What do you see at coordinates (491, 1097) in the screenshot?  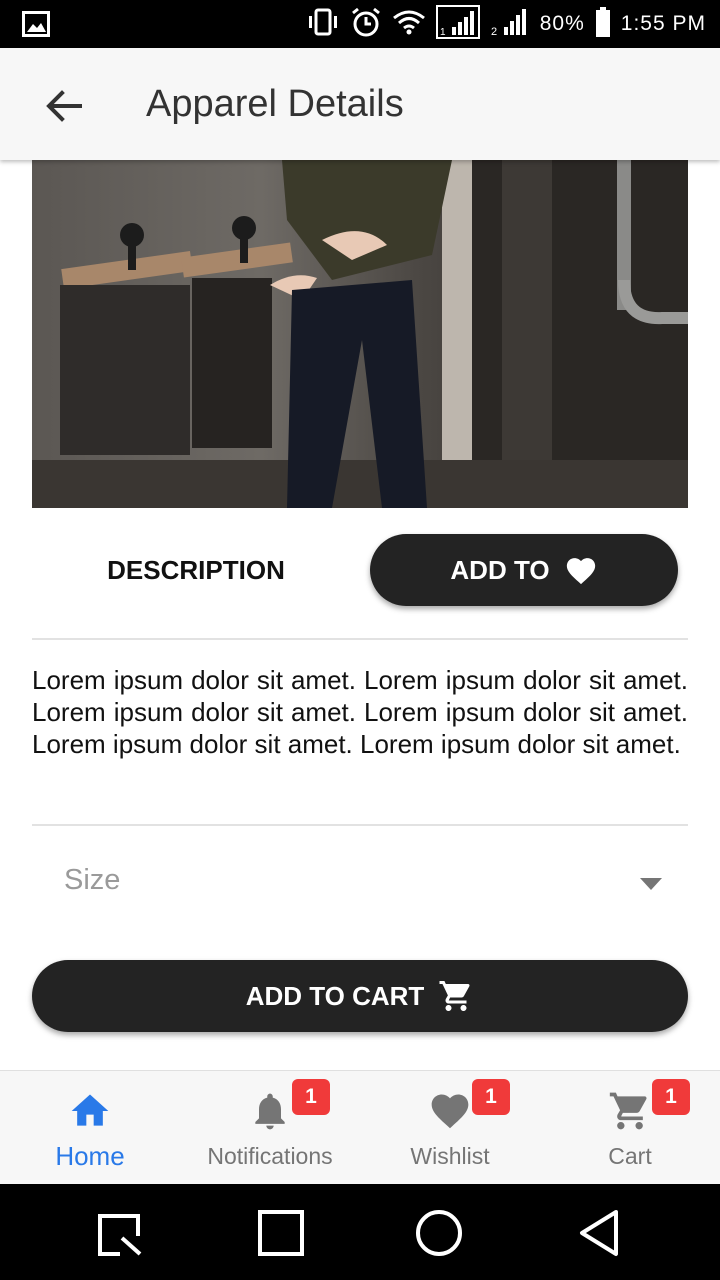 I see `wishlist-badge: 1` at bounding box center [491, 1097].